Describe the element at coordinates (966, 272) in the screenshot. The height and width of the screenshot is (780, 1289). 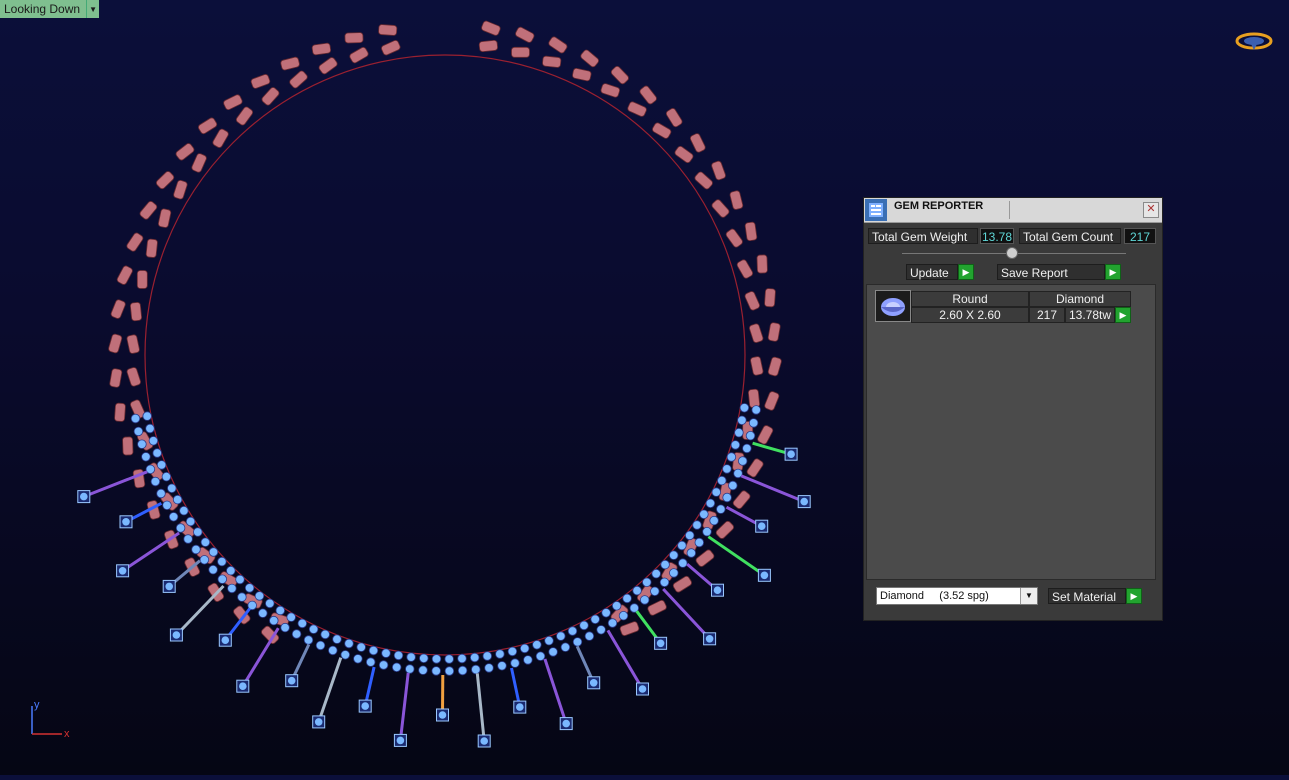
I see `update-go-icon: ▶` at that location.